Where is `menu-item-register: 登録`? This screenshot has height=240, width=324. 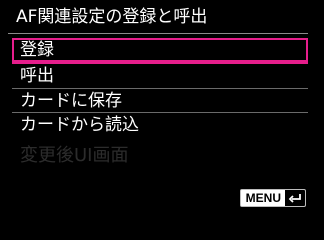
menu-item-register: 登録 is located at coordinates (160, 51).